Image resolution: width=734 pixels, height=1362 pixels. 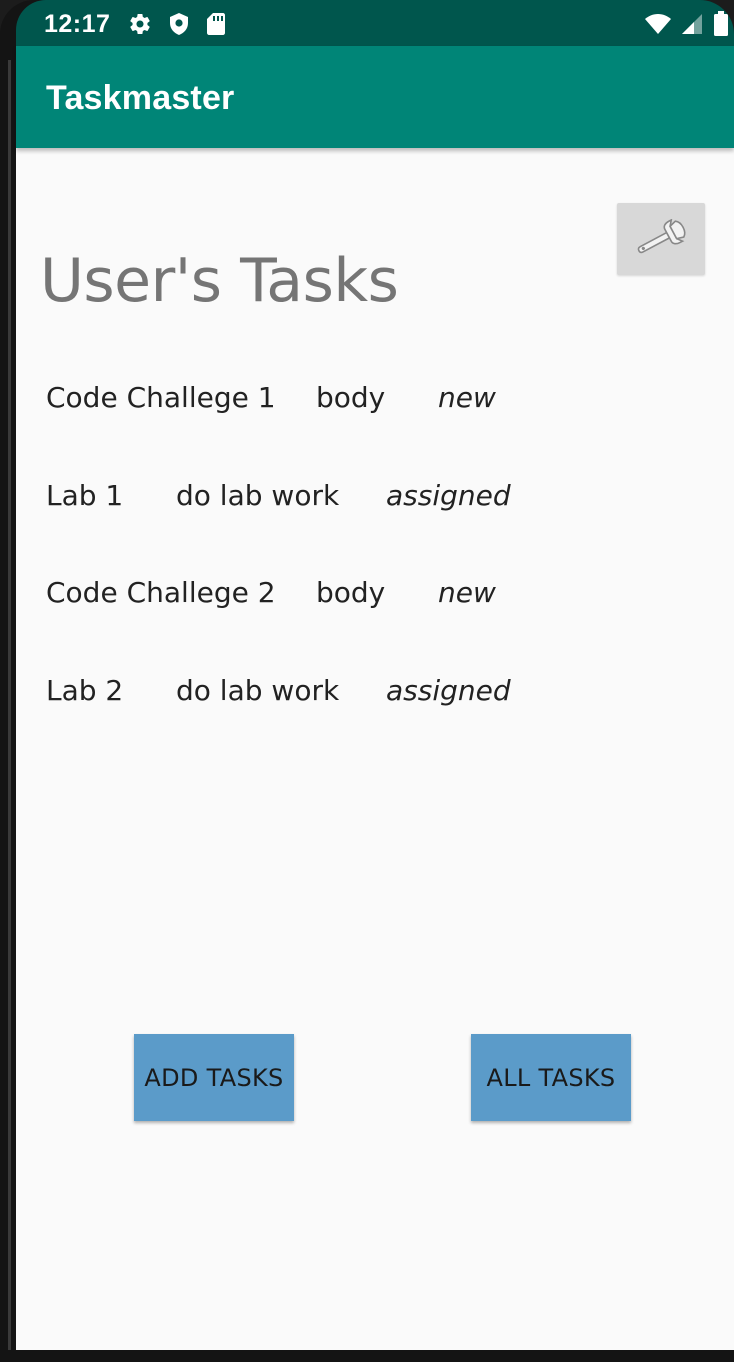 What do you see at coordinates (214, 1077) in the screenshot?
I see `add-tasks-button: ADD TASKS` at bounding box center [214, 1077].